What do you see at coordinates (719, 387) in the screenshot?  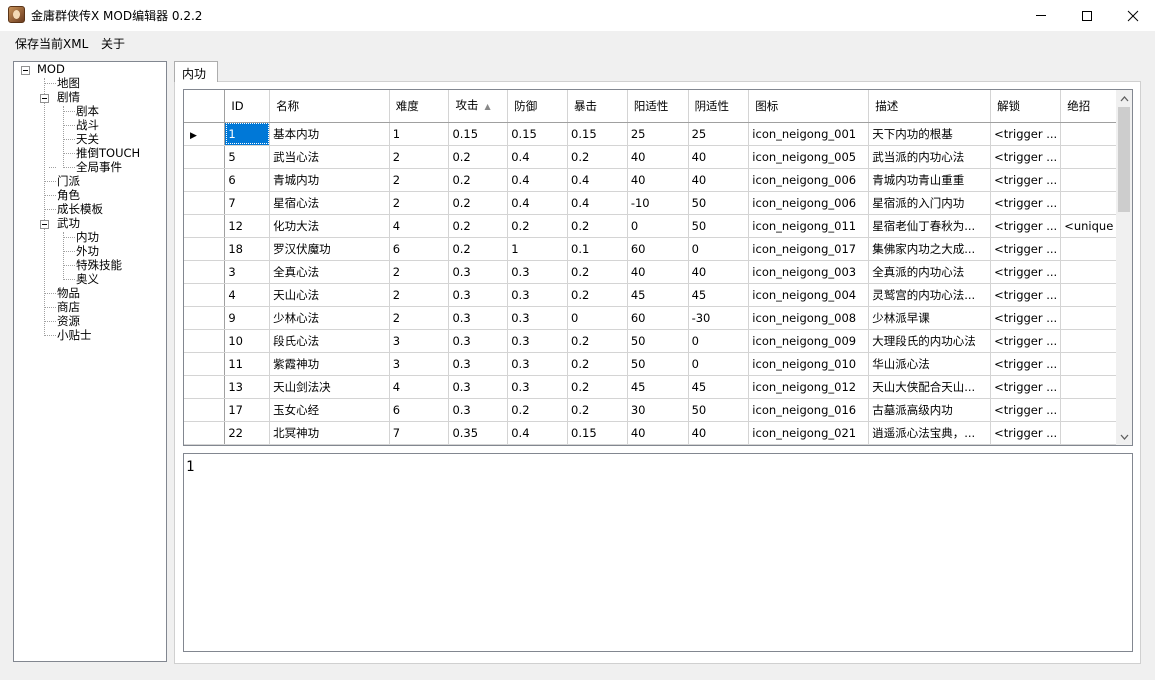 I see `cell-yin: 45` at bounding box center [719, 387].